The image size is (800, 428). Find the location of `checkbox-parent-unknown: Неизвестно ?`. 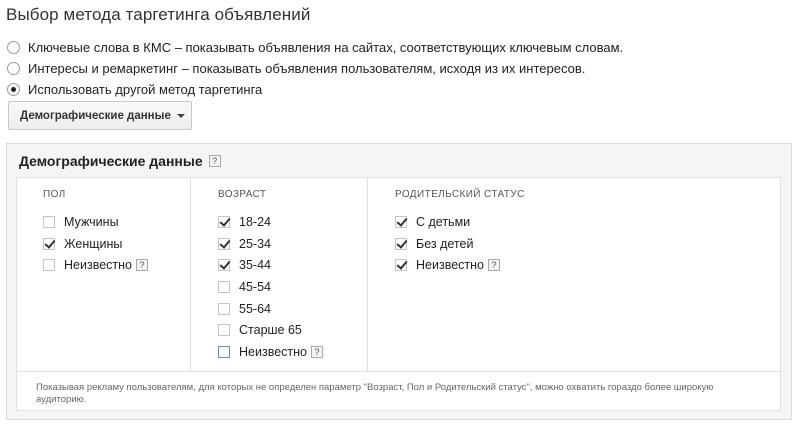

checkbox-parent-unknown: Неизвестно ? is located at coordinates (447, 265).